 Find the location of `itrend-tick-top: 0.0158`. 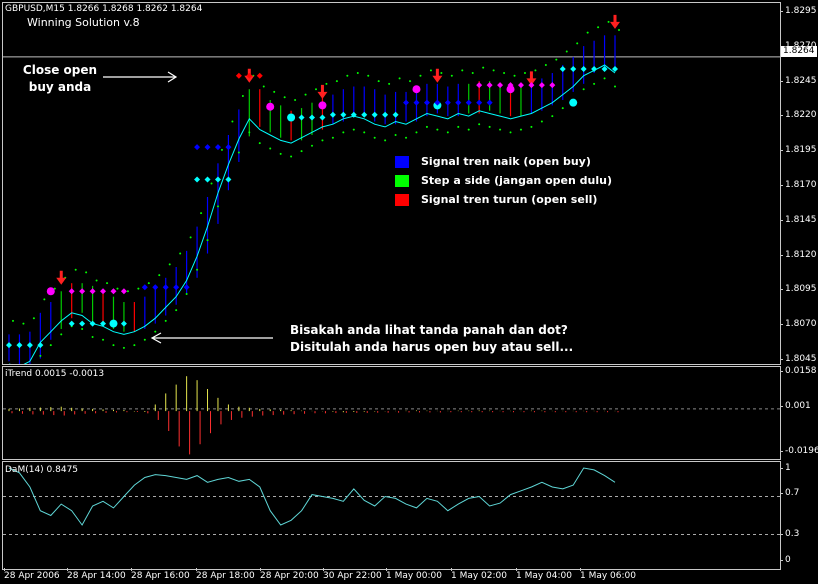

itrend-tick-top: 0.0158 is located at coordinates (798, 371).